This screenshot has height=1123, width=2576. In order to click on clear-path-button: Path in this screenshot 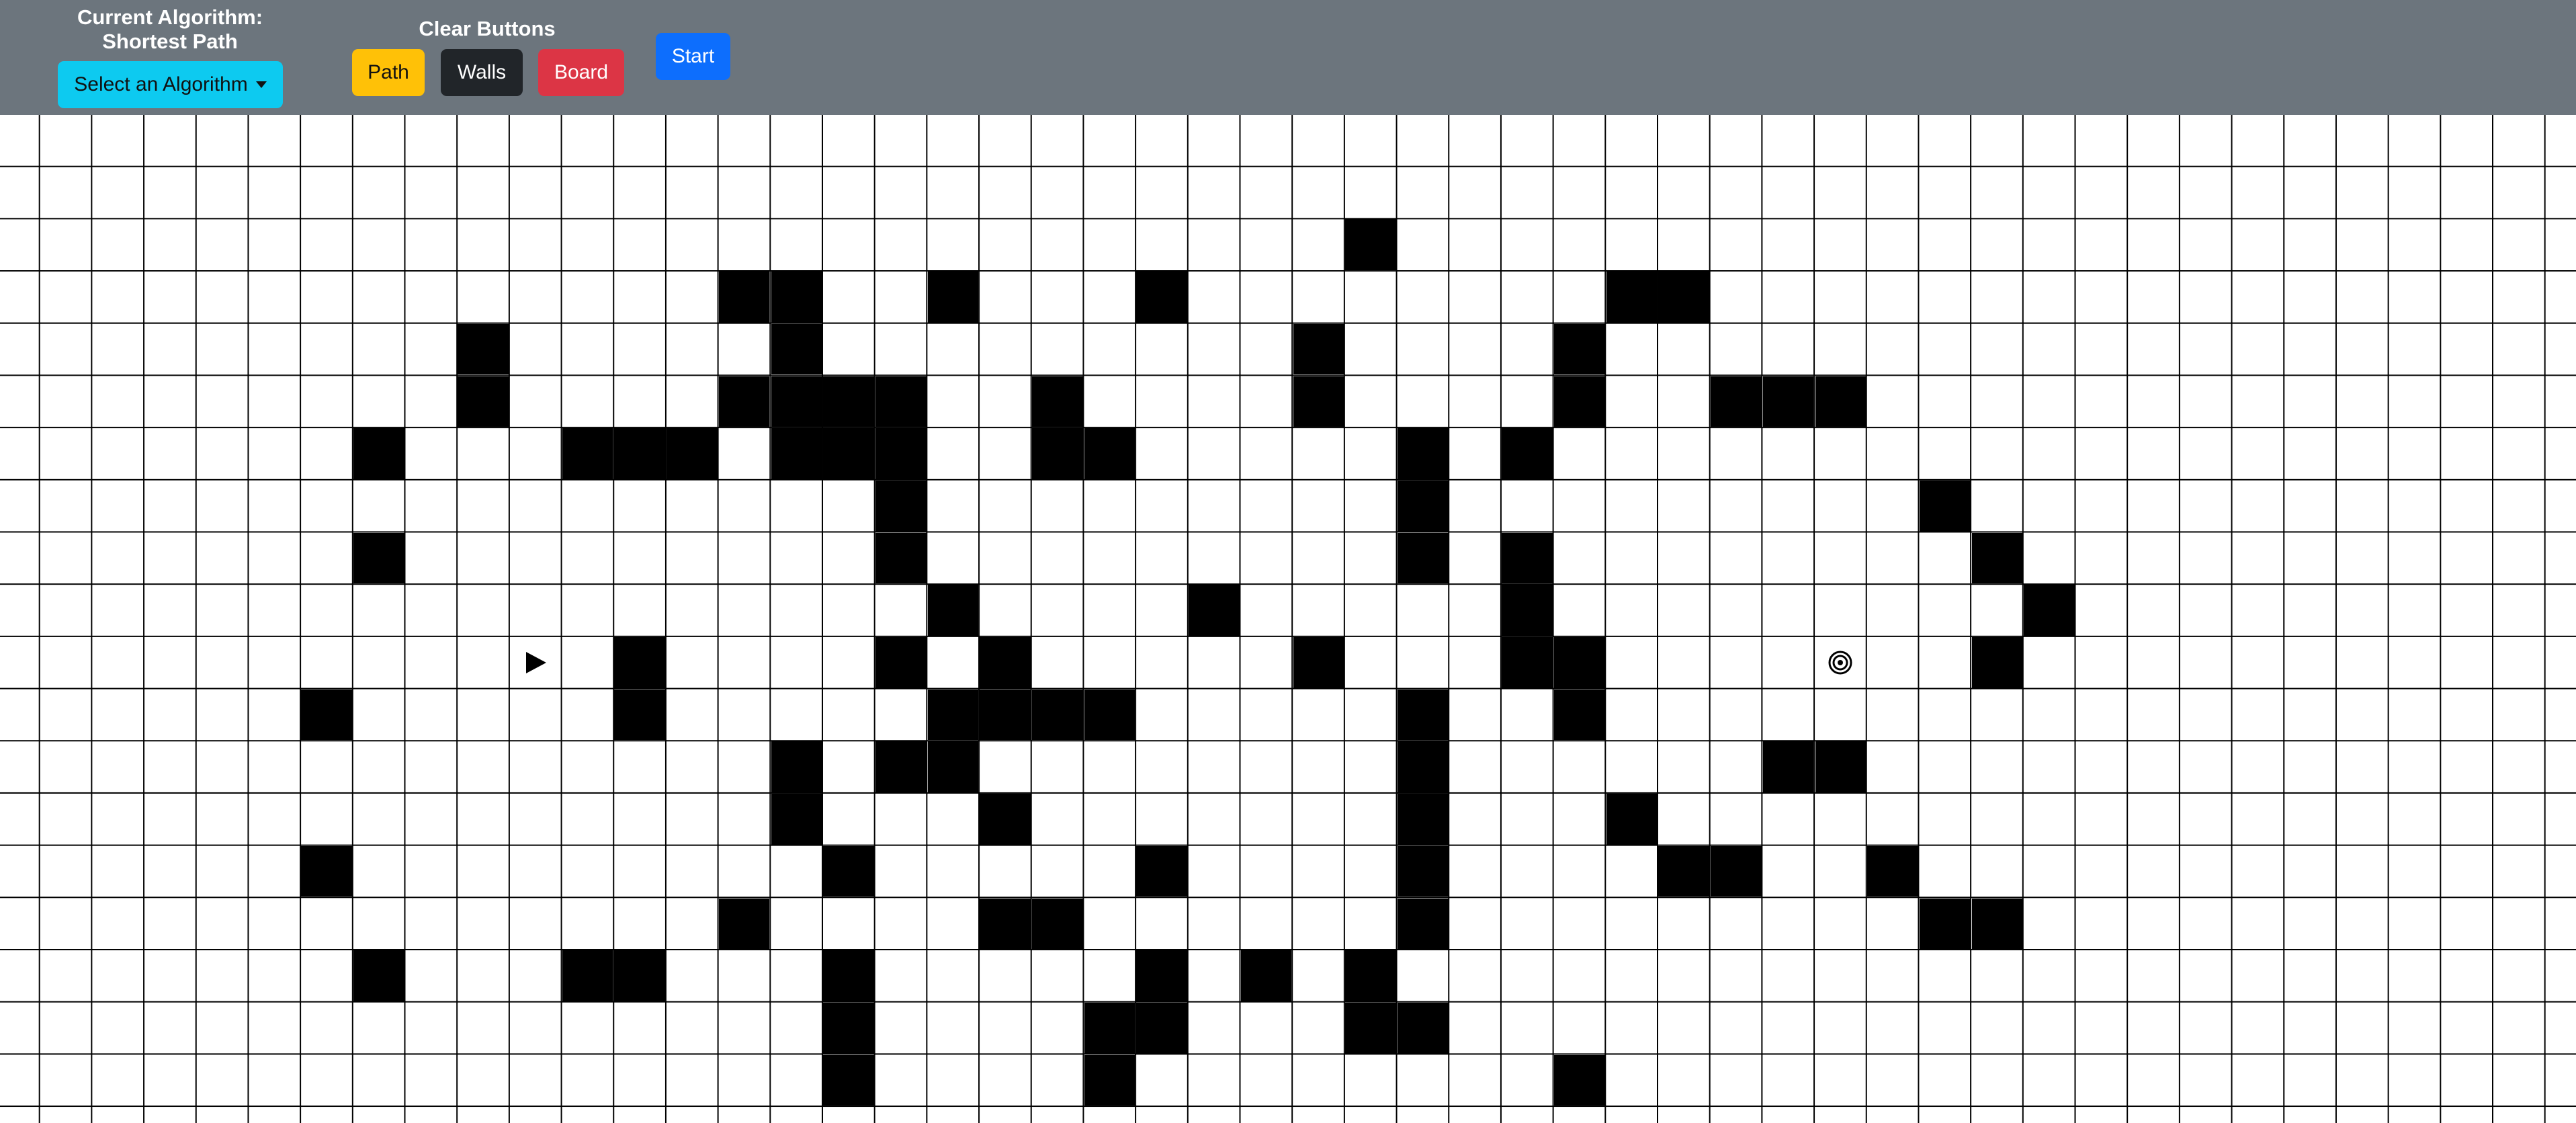, I will do `click(388, 73)`.